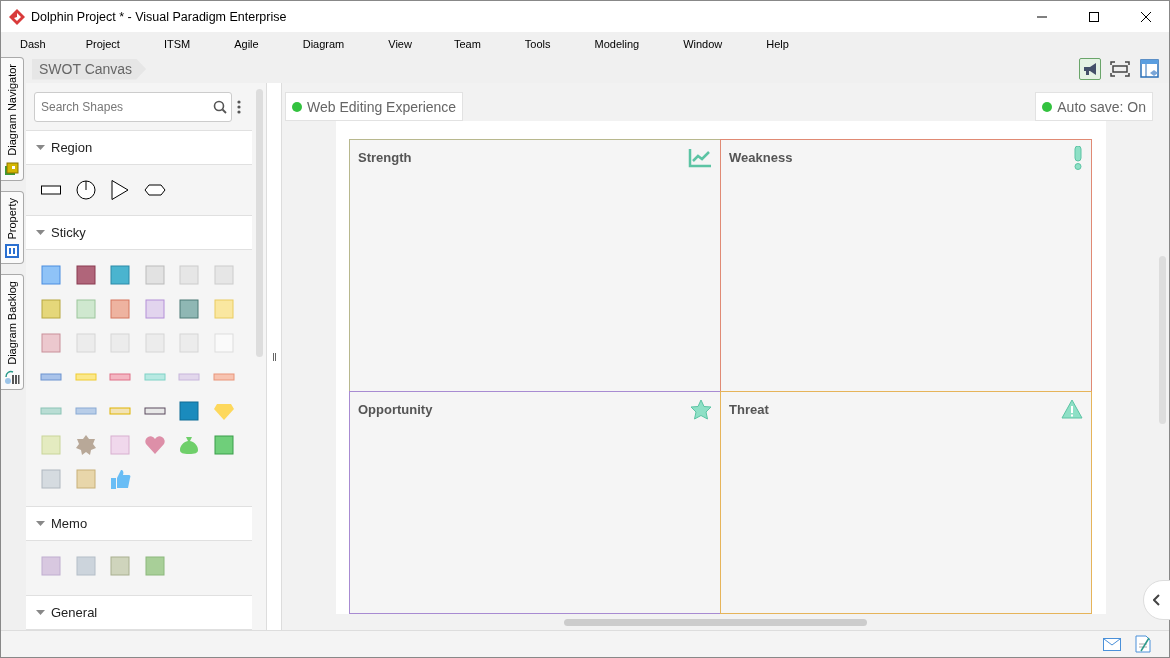 The image size is (1170, 658). What do you see at coordinates (537, 43) in the screenshot?
I see `menu-item: Tools` at bounding box center [537, 43].